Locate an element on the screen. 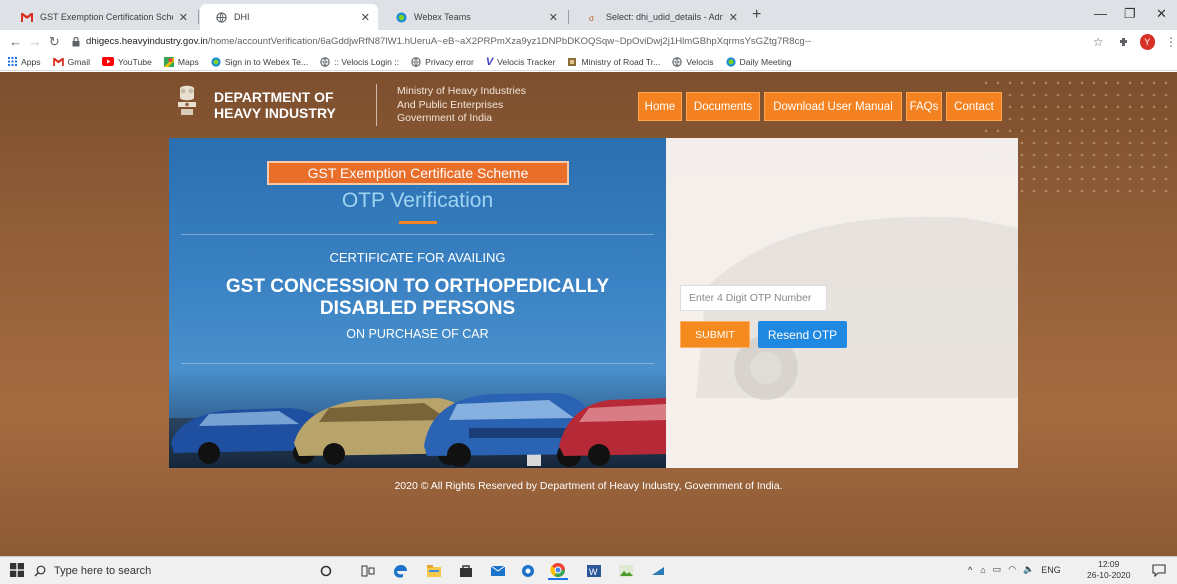 This screenshot has width=1177, height=584. bookmark-label: :: Velocis Login :: is located at coordinates (367, 61).